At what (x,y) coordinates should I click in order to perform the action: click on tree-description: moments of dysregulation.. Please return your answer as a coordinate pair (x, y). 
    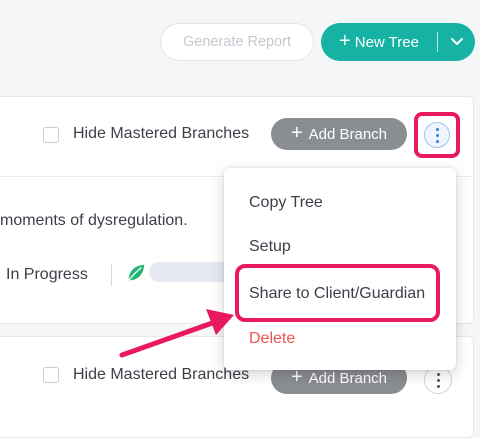
    Looking at the image, I should click on (94, 220).